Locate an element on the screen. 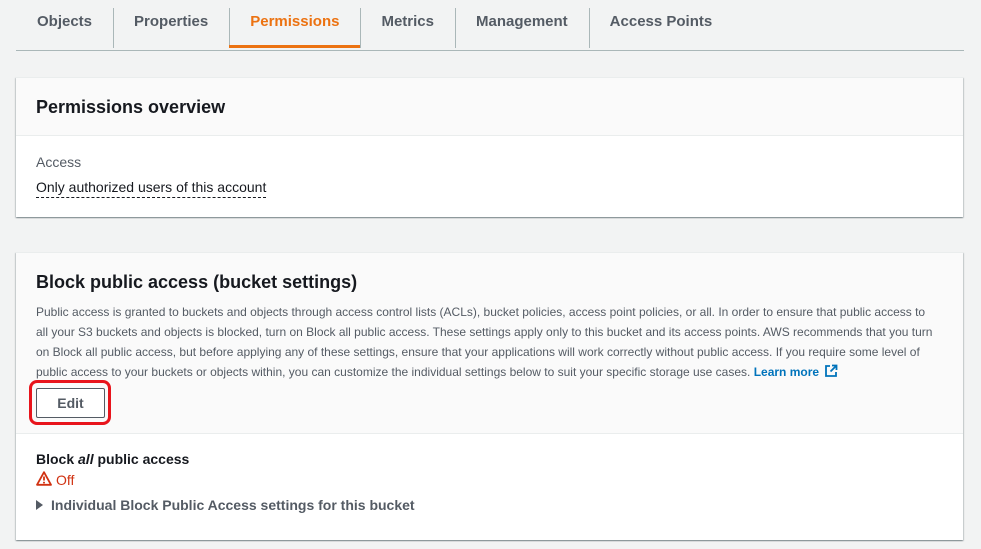 The image size is (981, 549). learn-more-link: Learn more is located at coordinates (796, 371).